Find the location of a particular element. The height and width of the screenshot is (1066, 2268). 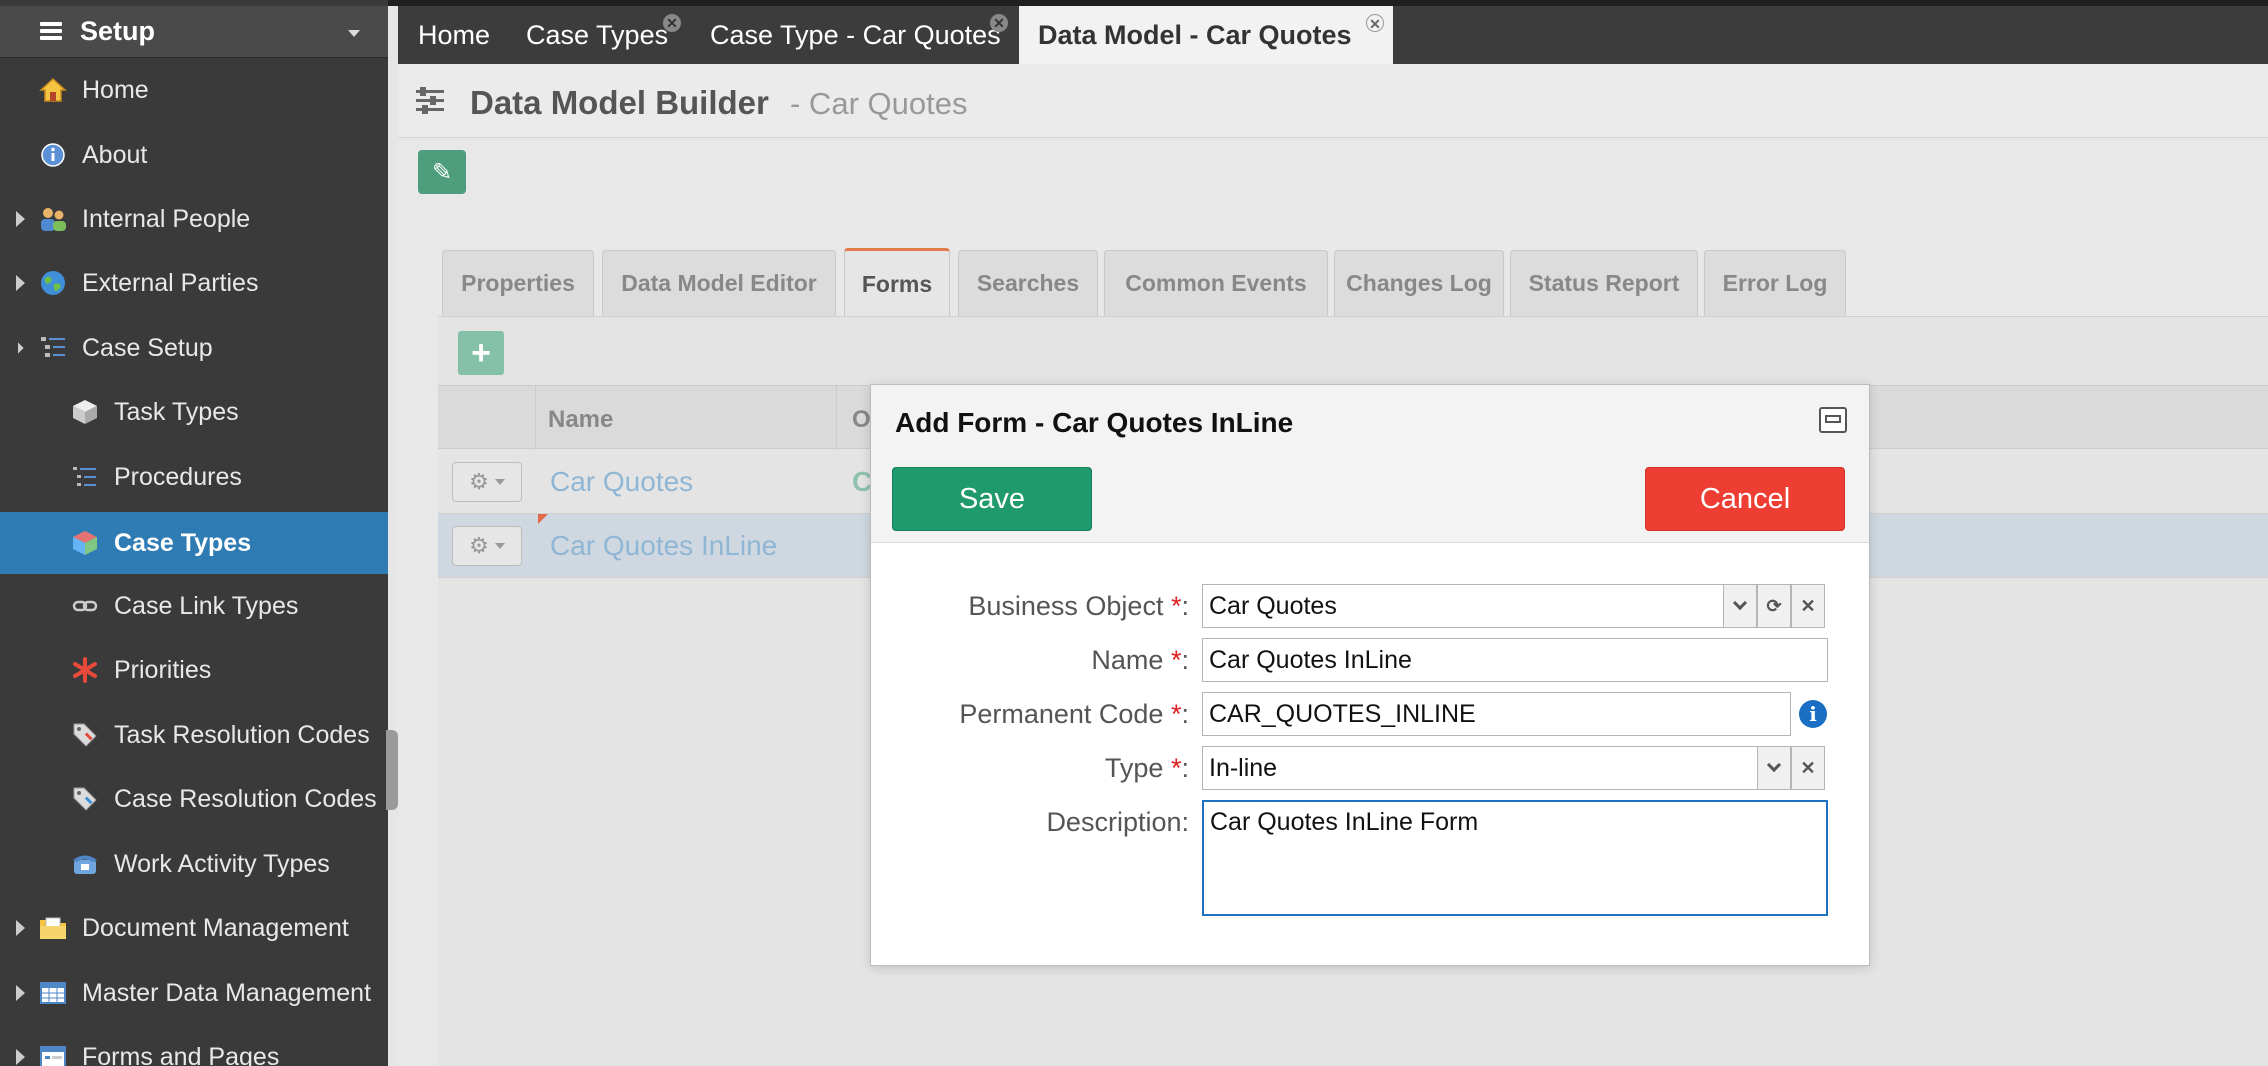

name-field: Car Quotes InLine is located at coordinates (1515, 660).